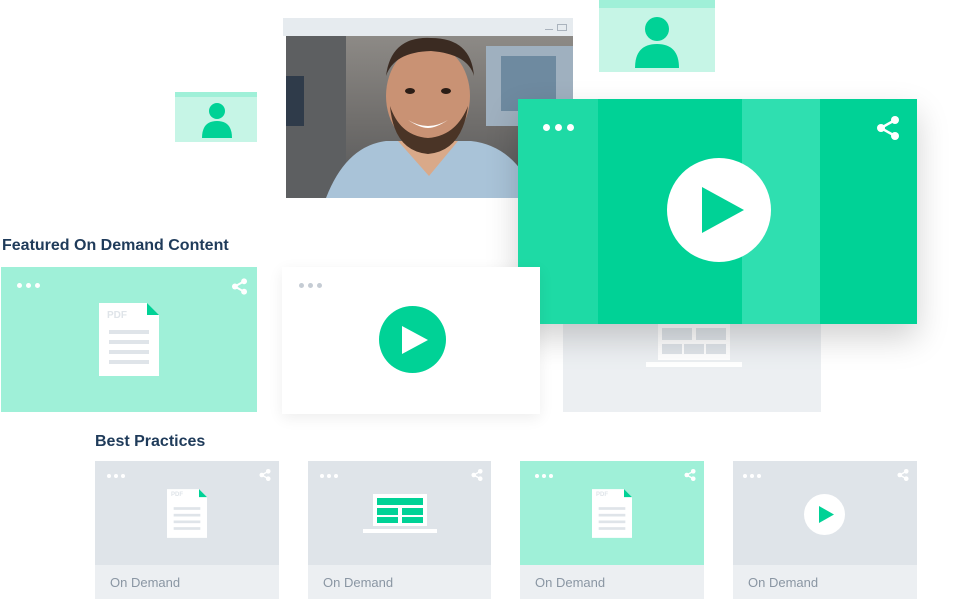  I want to click on minimize-icon, so click(549, 29).